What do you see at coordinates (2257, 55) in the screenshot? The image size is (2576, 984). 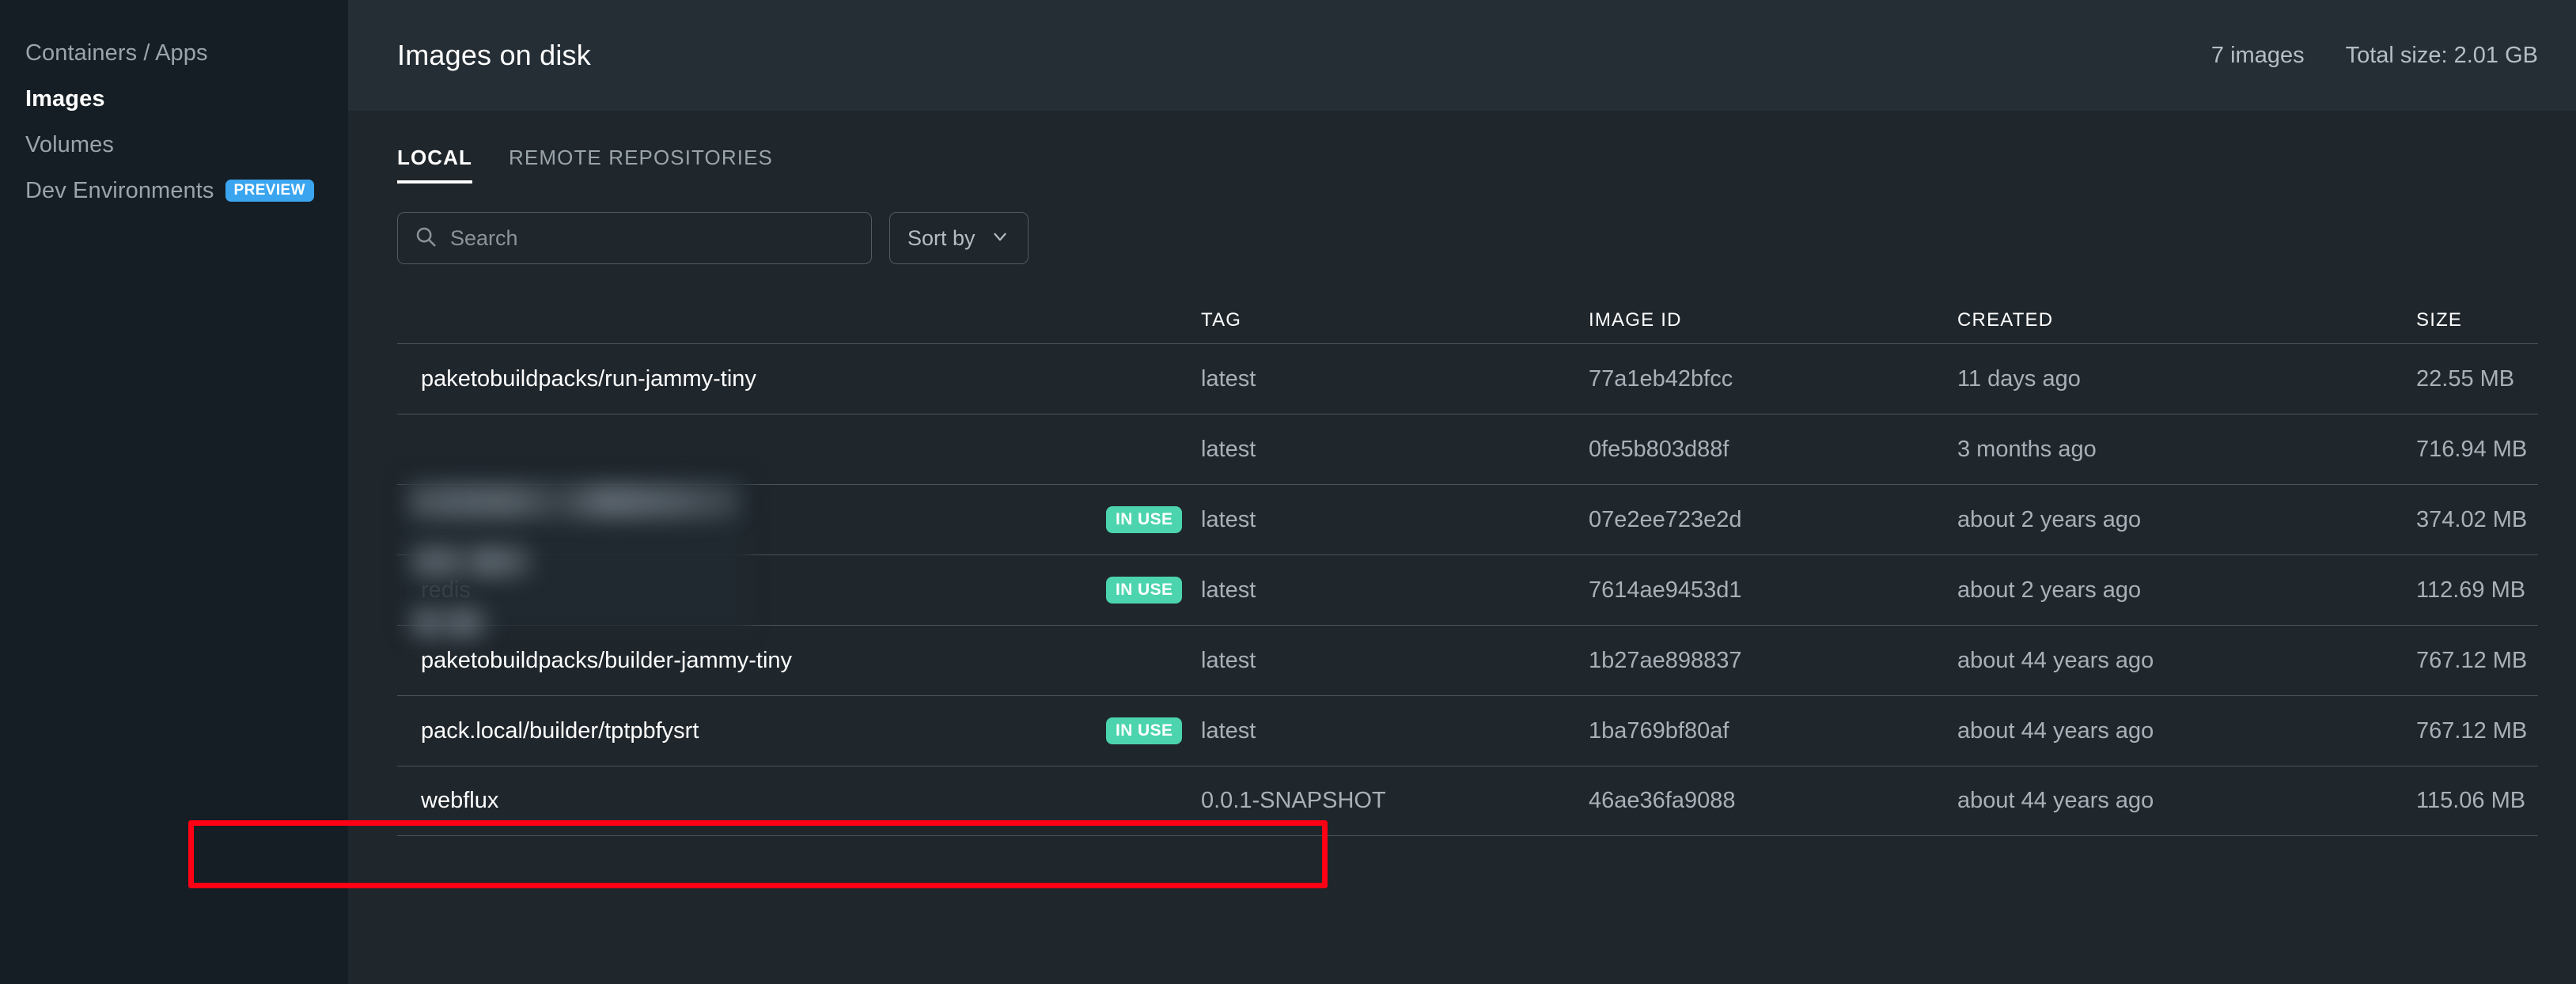 I see `image-count-label: 7 images` at bounding box center [2257, 55].